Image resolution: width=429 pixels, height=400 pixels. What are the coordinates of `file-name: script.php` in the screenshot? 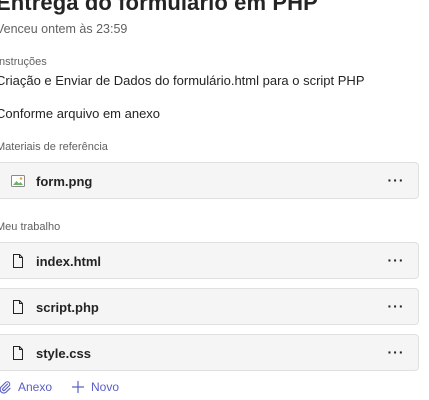 It's located at (67, 307).